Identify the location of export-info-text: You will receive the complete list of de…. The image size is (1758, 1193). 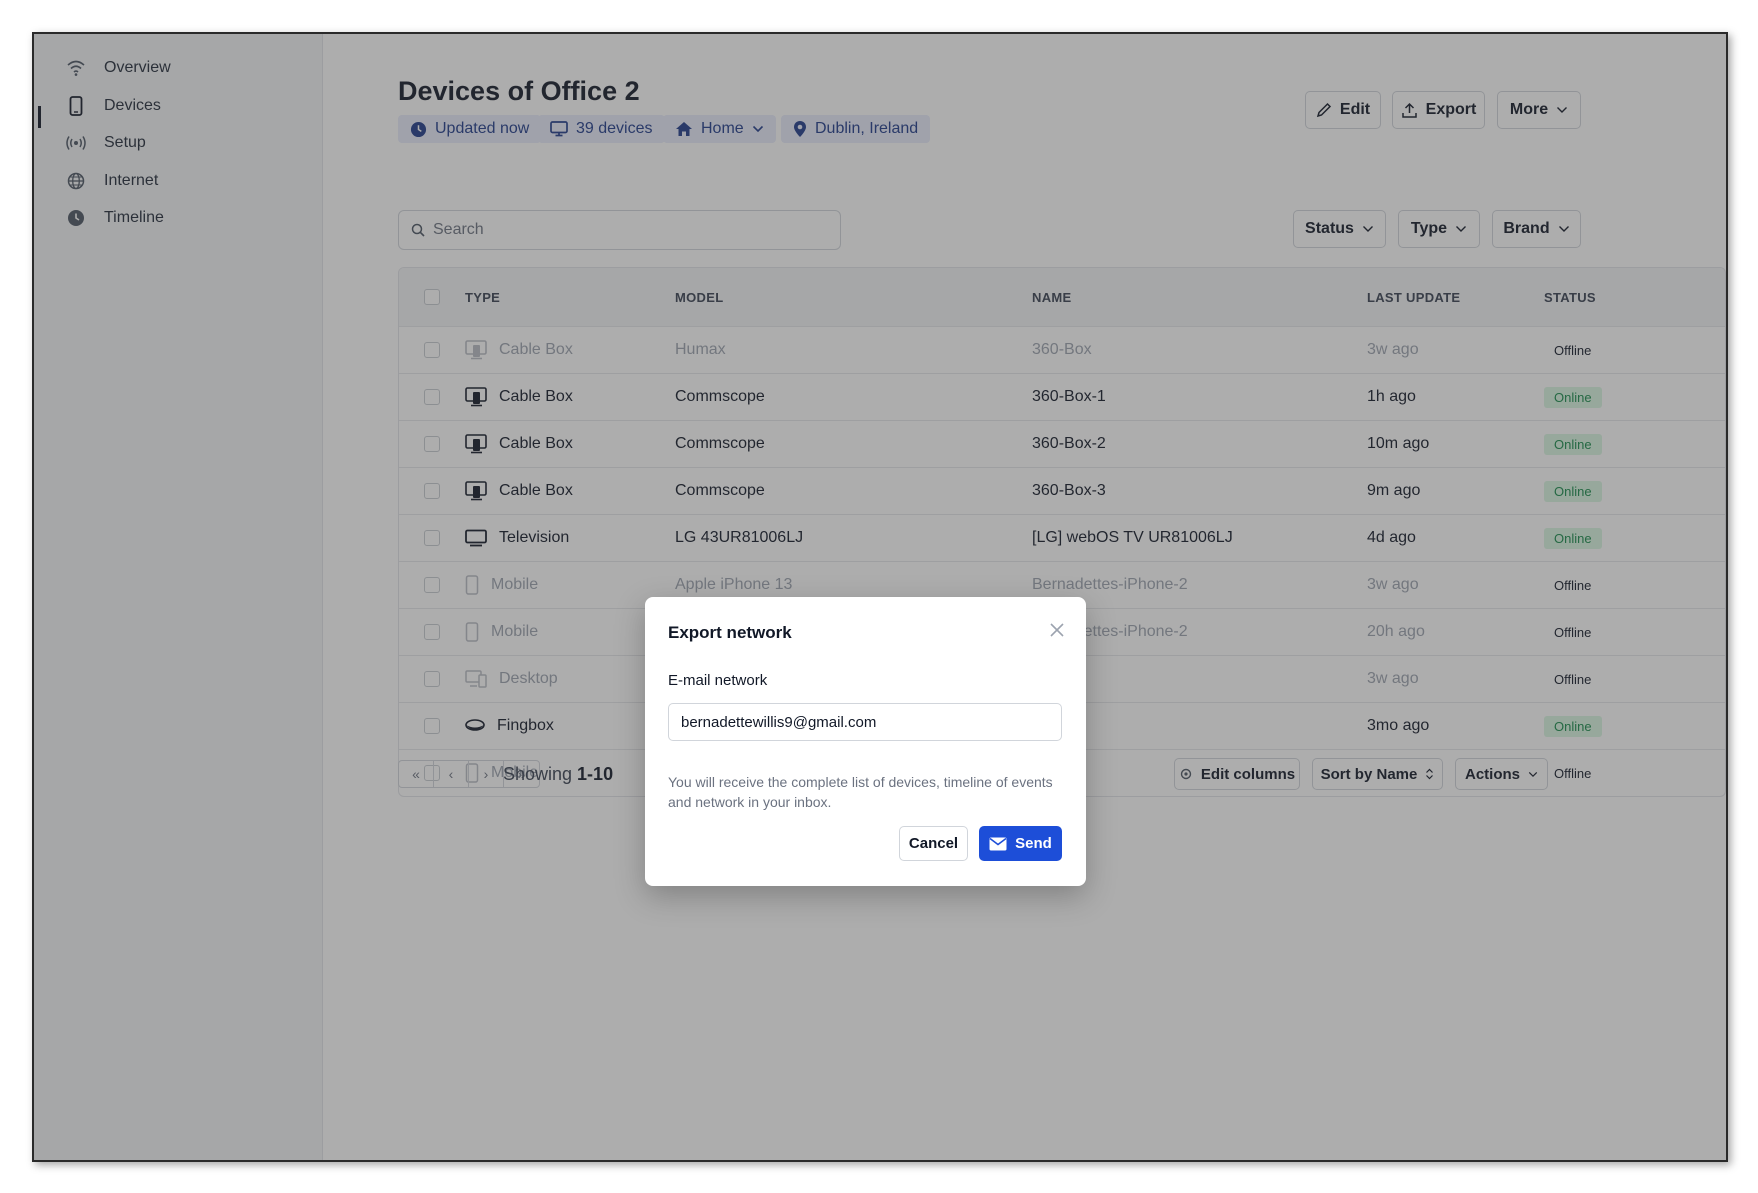
(860, 792).